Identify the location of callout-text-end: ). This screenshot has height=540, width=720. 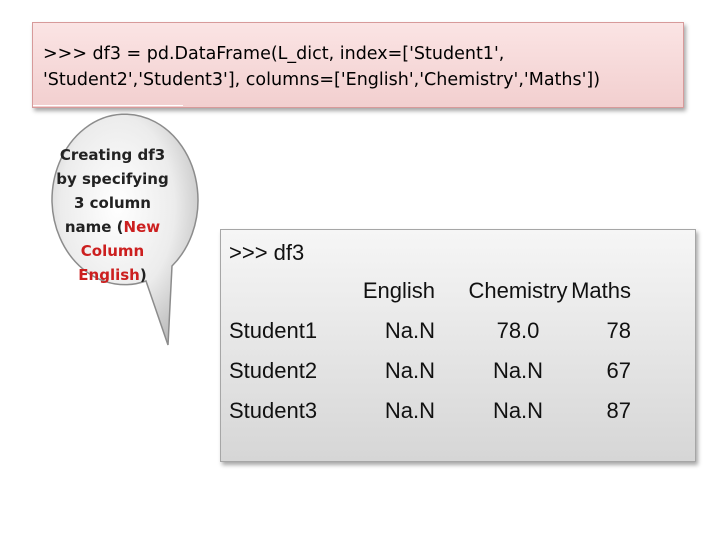
(143, 275).